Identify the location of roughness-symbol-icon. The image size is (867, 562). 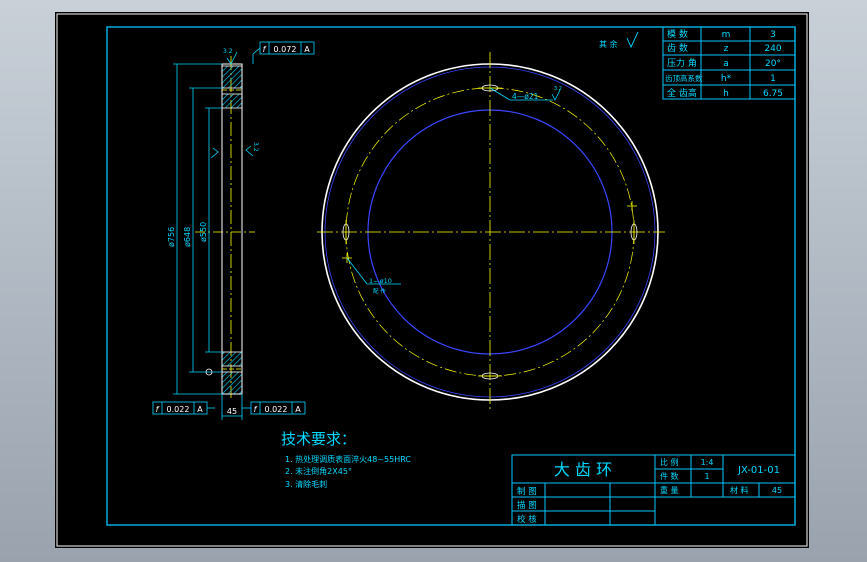
(632, 40).